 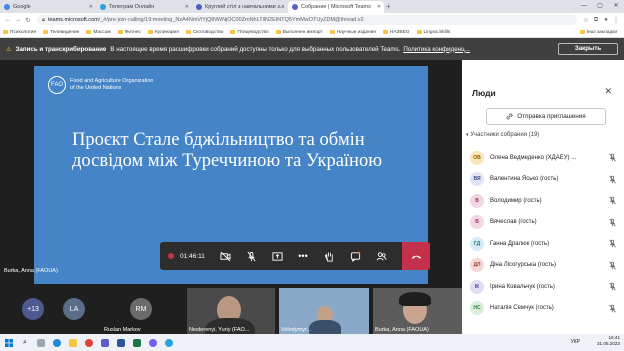 I want to click on avatar: ГД, so click(x=477, y=243).